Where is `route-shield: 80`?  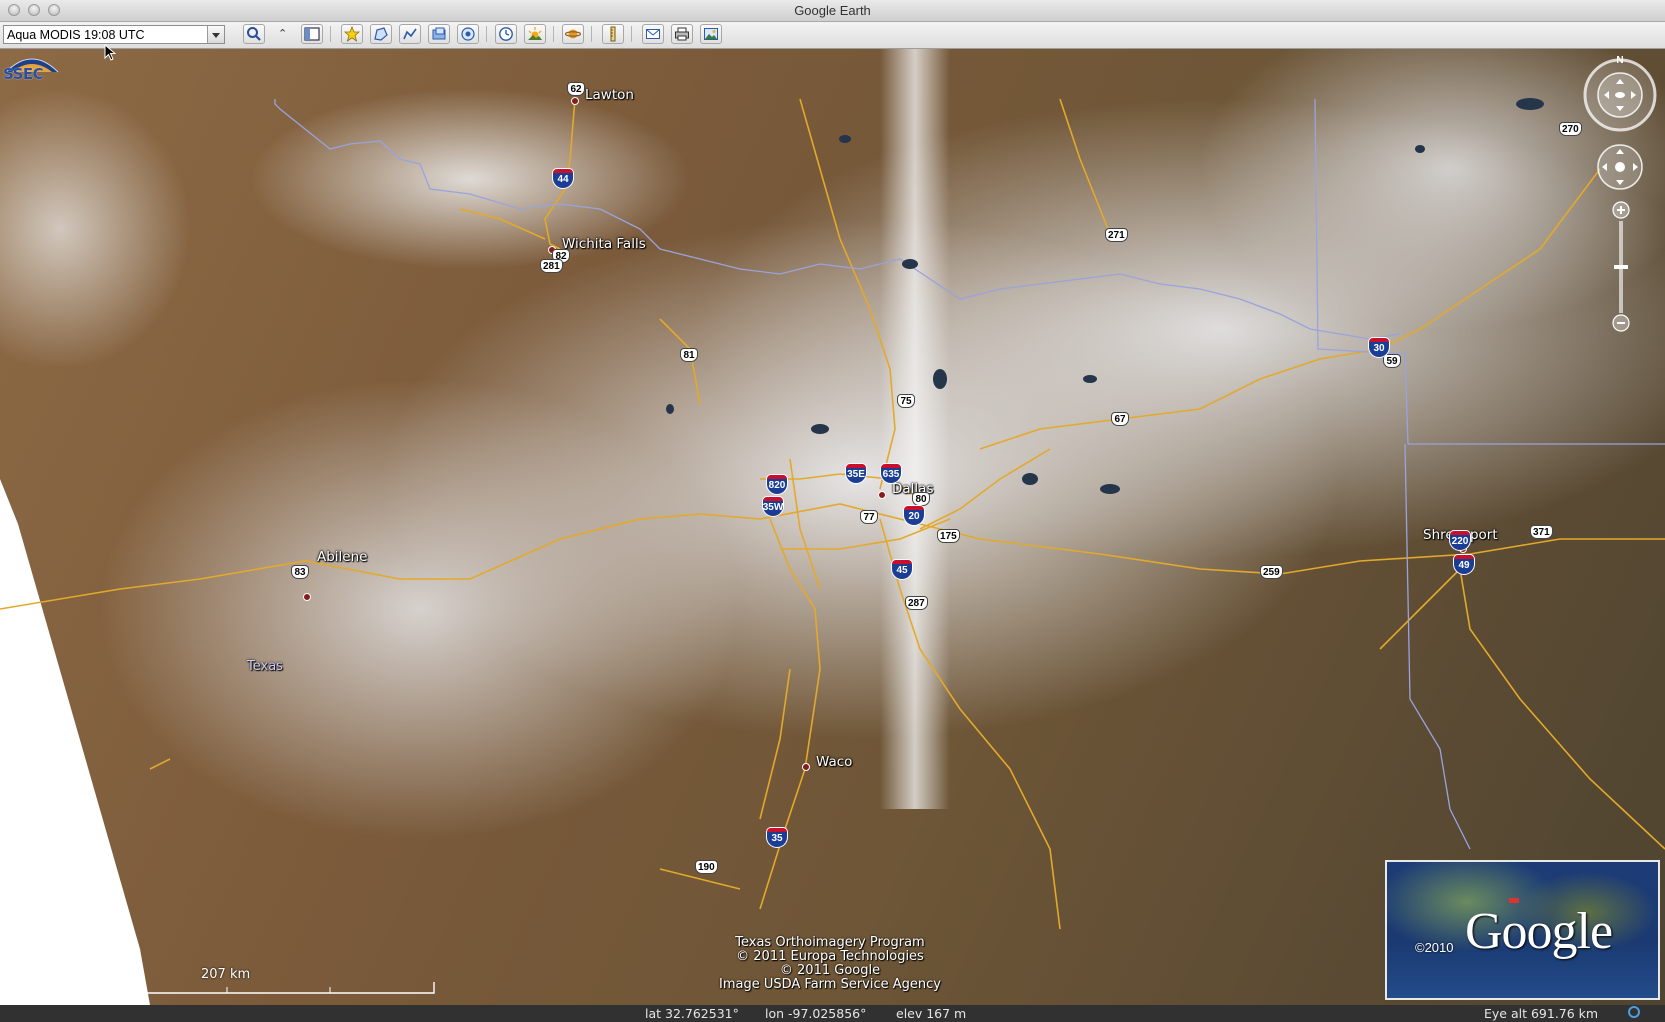
route-shield: 80 is located at coordinates (921, 499).